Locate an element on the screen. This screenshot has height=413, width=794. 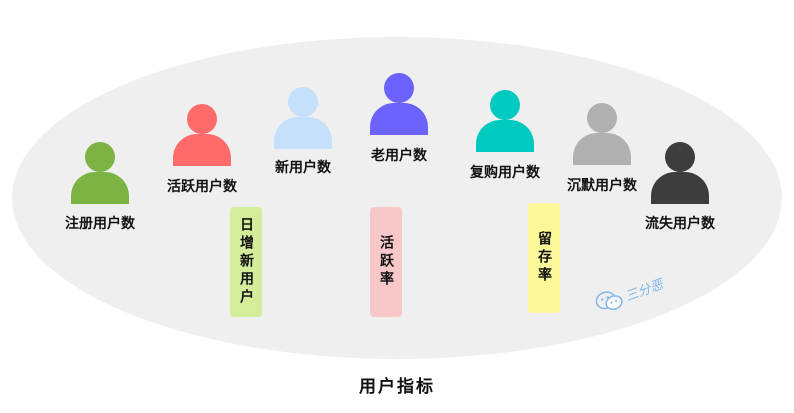
silent-user-icon is located at coordinates (602, 134).